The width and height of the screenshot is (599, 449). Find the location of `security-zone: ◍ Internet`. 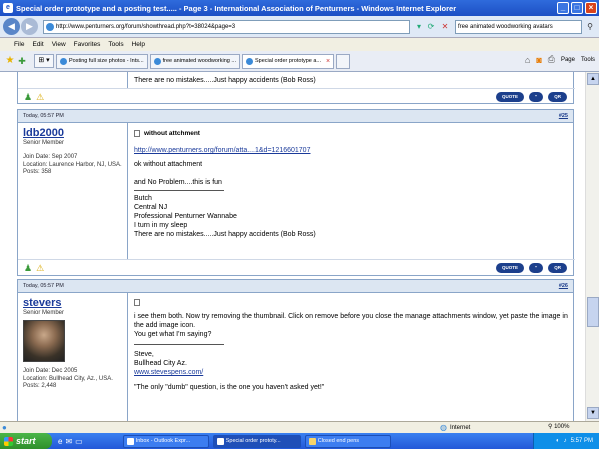

security-zone: ◍ Internet is located at coordinates (455, 427).